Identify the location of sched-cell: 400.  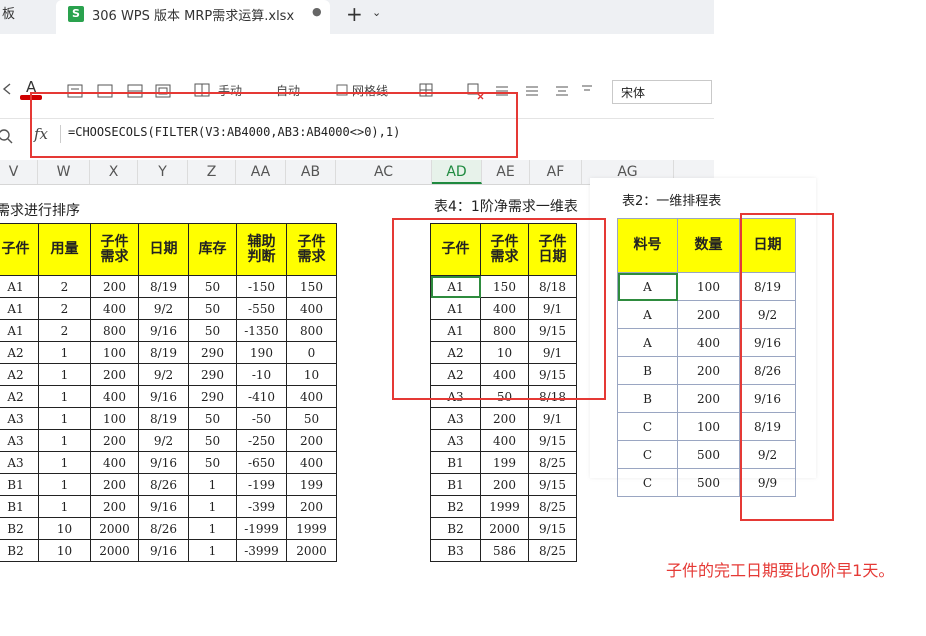
(708, 342).